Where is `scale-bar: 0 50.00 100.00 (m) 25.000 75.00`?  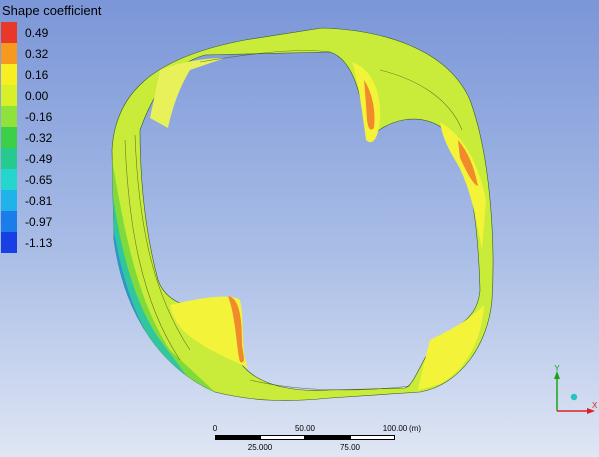 scale-bar: 0 50.00 100.00 (m) 25.000 75.00 is located at coordinates (315, 439).